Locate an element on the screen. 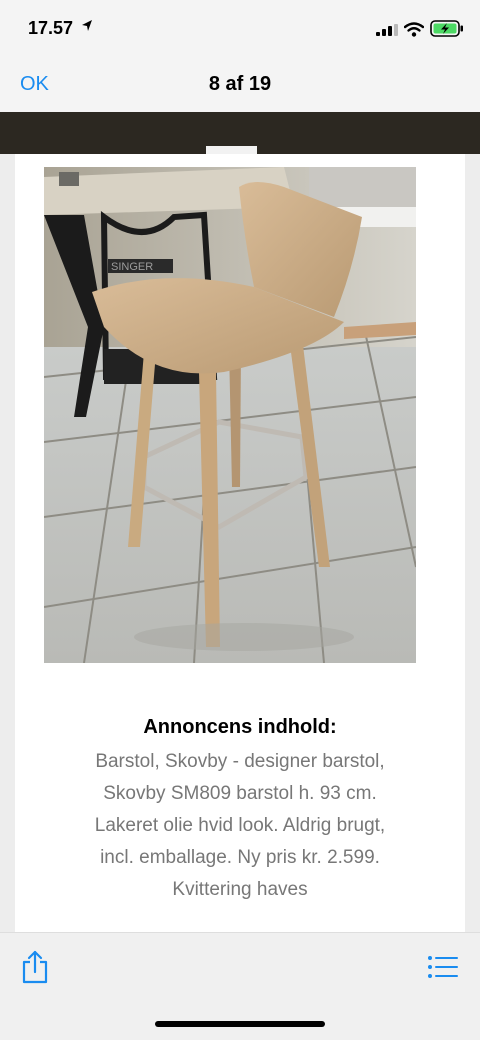  description-line: Barstol, Skovby - designer barstol, is located at coordinates (240, 761).